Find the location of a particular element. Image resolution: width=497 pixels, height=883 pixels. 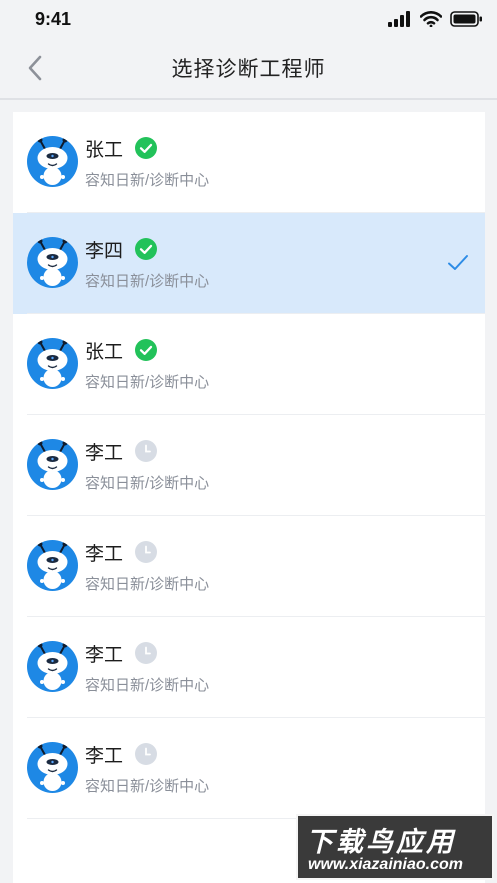

engineer-row-5: 李工 容知日新/诊断中心 is located at coordinates (249, 566).